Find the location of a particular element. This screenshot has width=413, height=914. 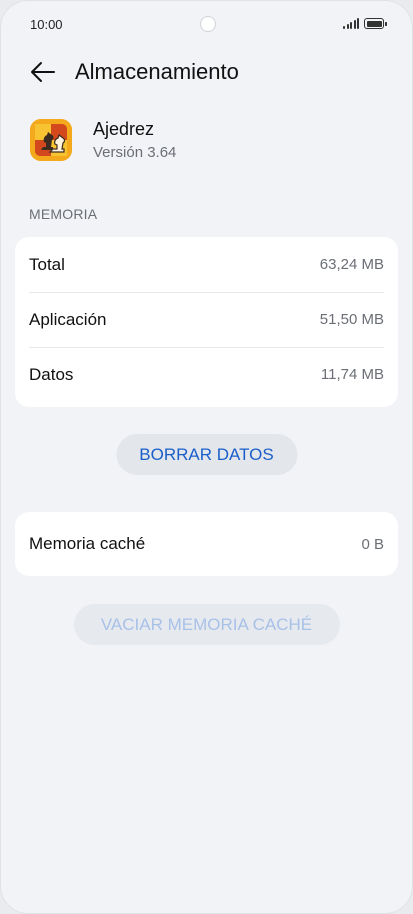

memory-row-application: Aplicación 51,50 MB is located at coordinates (206, 319).